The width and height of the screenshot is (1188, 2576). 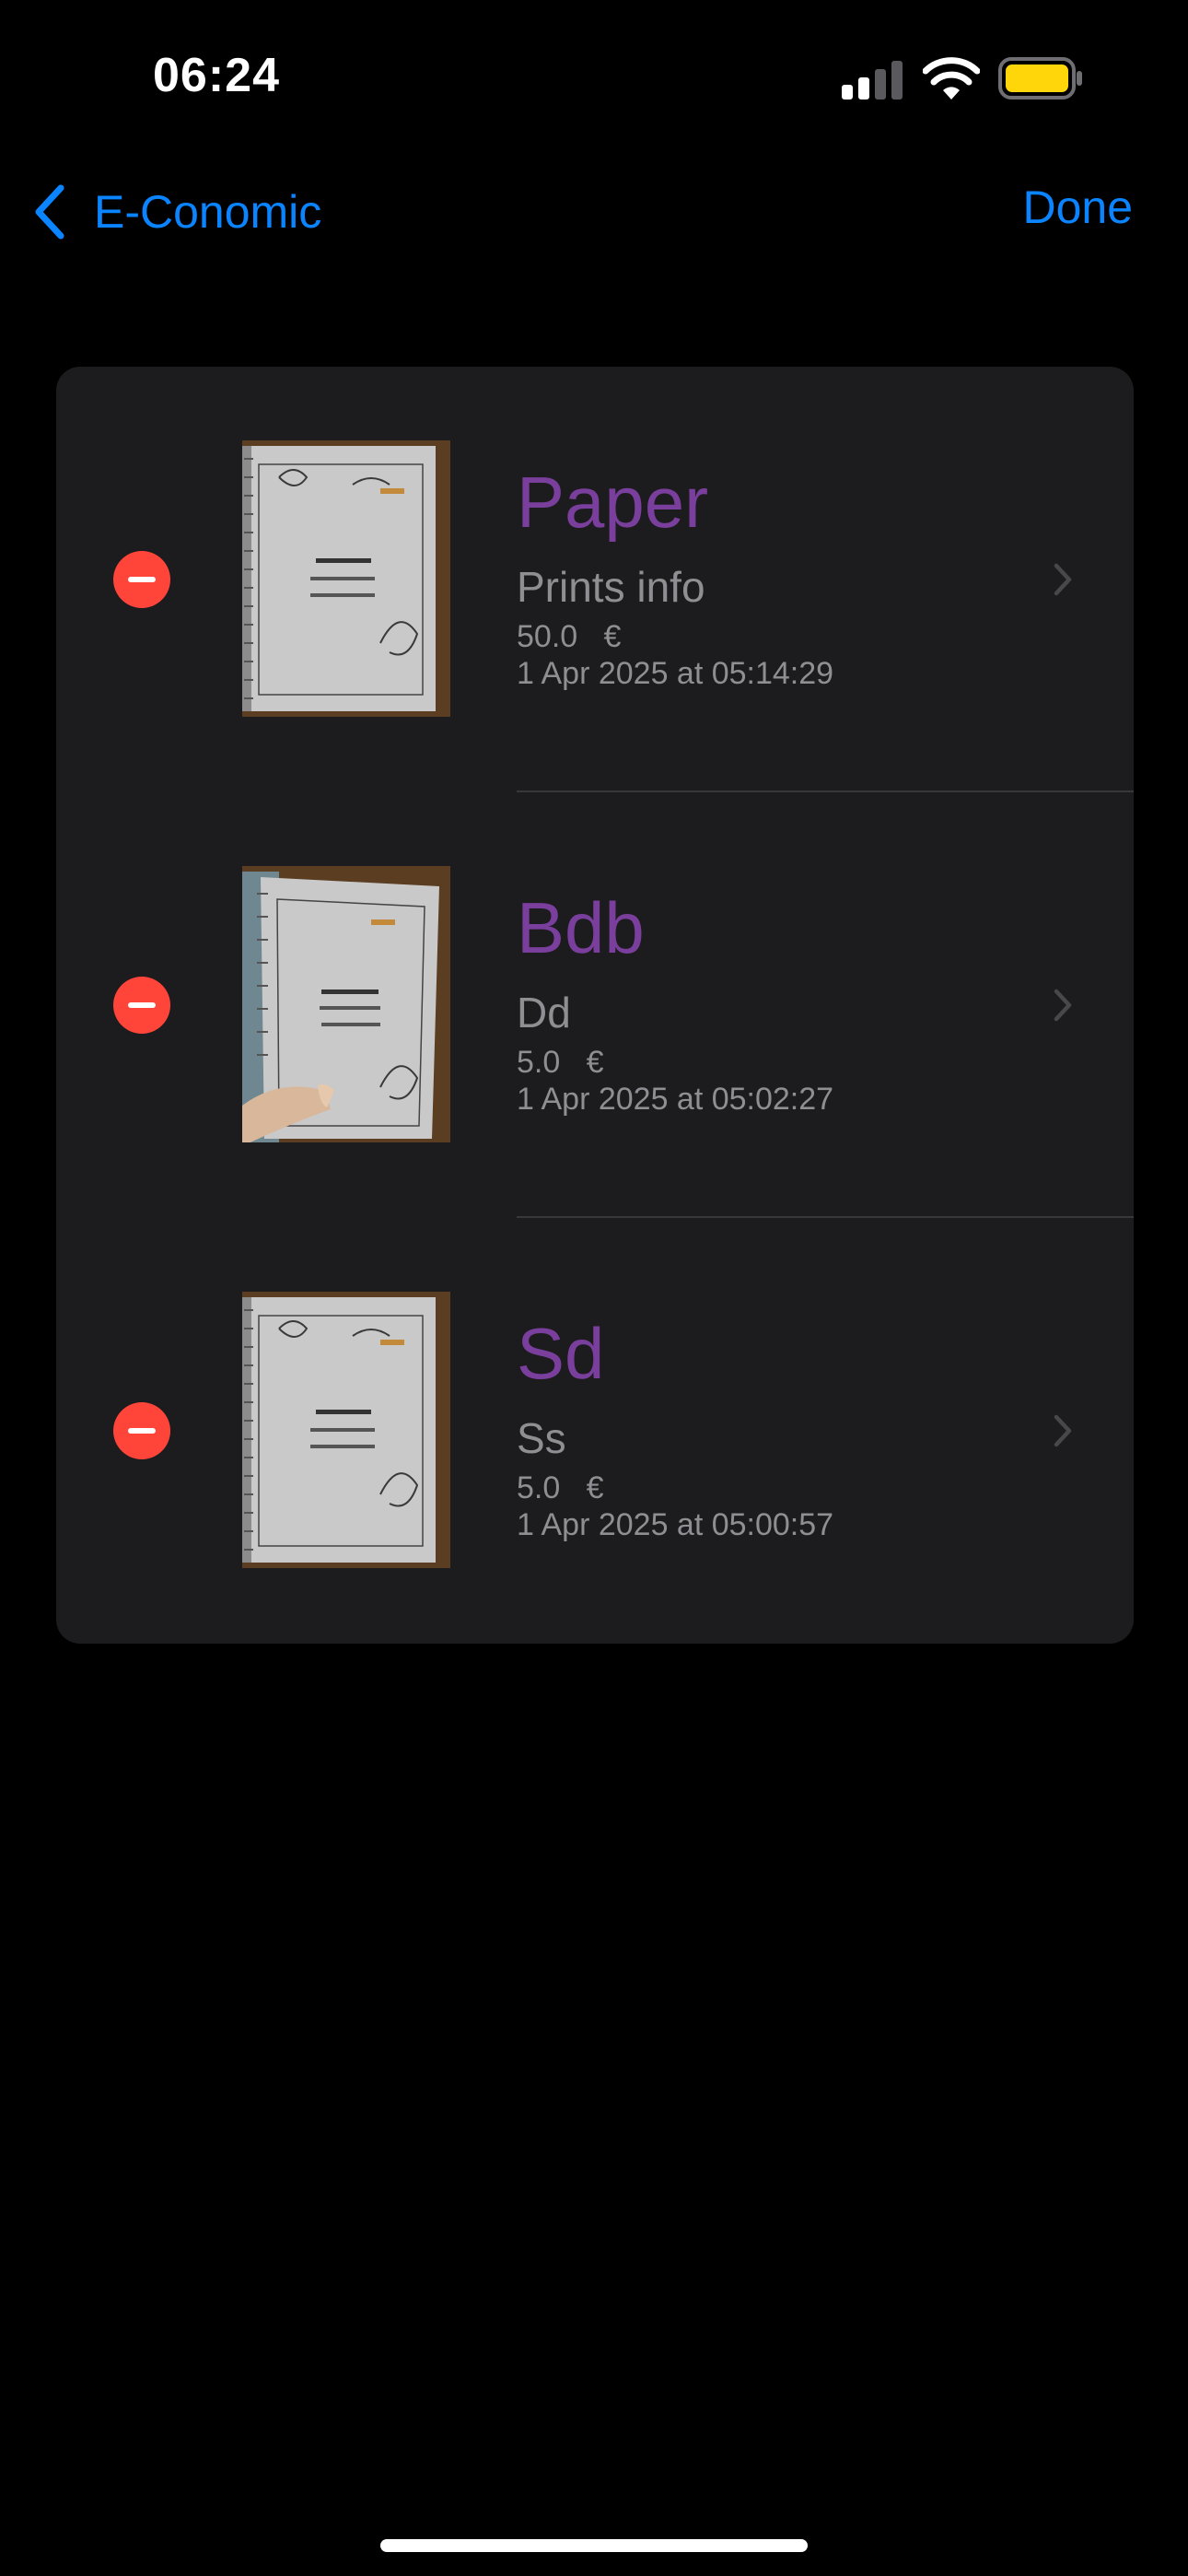 What do you see at coordinates (675, 1524) in the screenshot?
I see `item-date: 1 Apr 2025 at 05:00:57` at bounding box center [675, 1524].